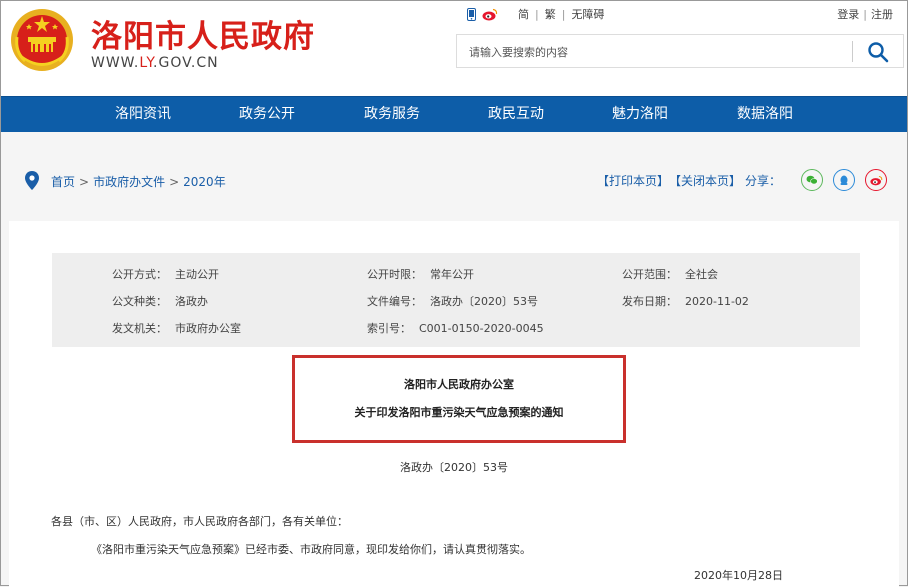 This screenshot has width=908, height=587. Describe the element at coordinates (129, 182) in the screenshot. I see `breadcrumb-city-gov-documents: 市政府办文件` at that location.